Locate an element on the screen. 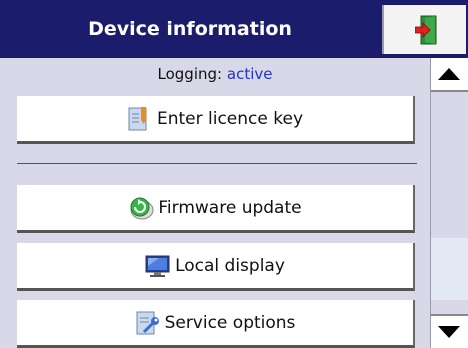  document-icon is located at coordinates (139, 119).